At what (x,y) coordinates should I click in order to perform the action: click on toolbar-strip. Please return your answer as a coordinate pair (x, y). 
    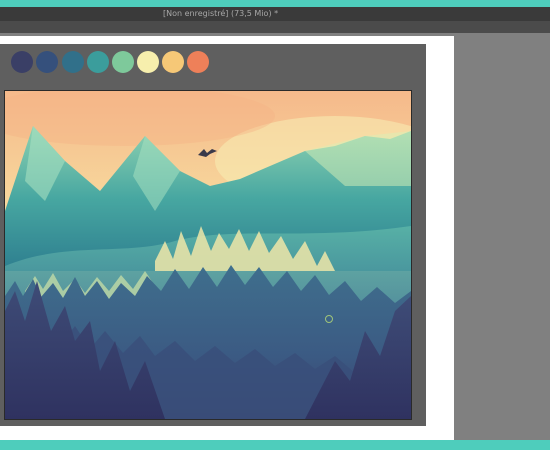
    Looking at the image, I should click on (275, 27).